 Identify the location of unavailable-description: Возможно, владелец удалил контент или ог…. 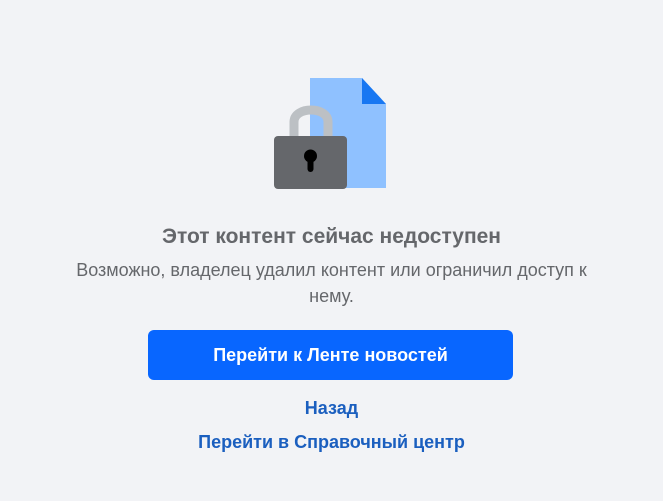
(331, 283).